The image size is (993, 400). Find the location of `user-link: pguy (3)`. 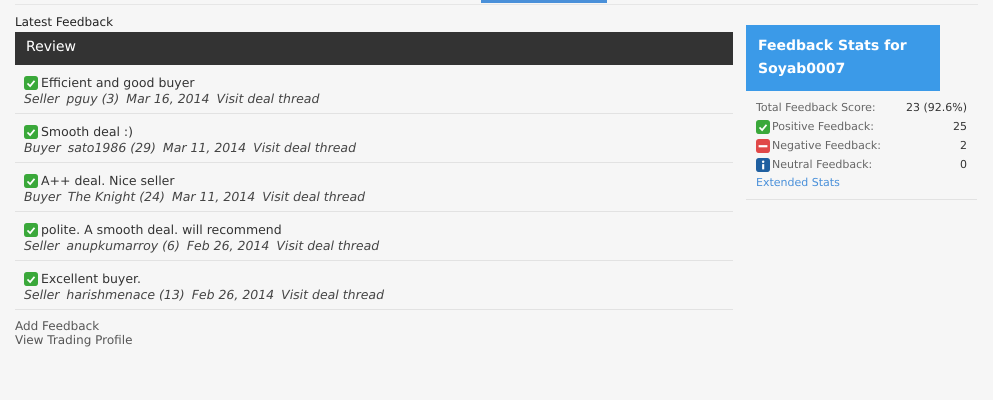

user-link: pguy (3) is located at coordinates (93, 98).